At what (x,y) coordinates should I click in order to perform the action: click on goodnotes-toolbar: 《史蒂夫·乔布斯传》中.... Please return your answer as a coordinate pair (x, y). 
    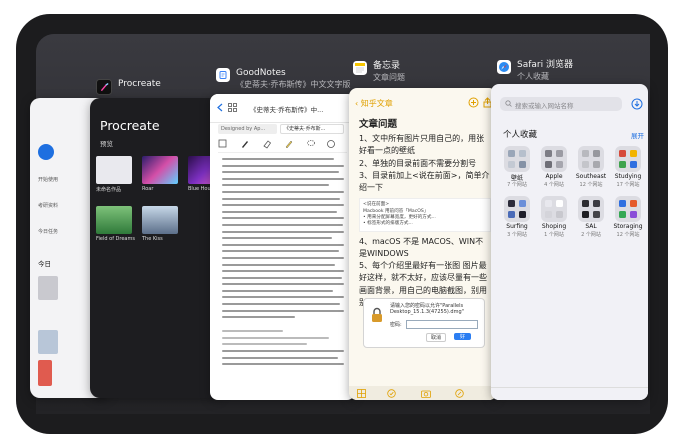
    Looking at the image, I should click on (282, 108).